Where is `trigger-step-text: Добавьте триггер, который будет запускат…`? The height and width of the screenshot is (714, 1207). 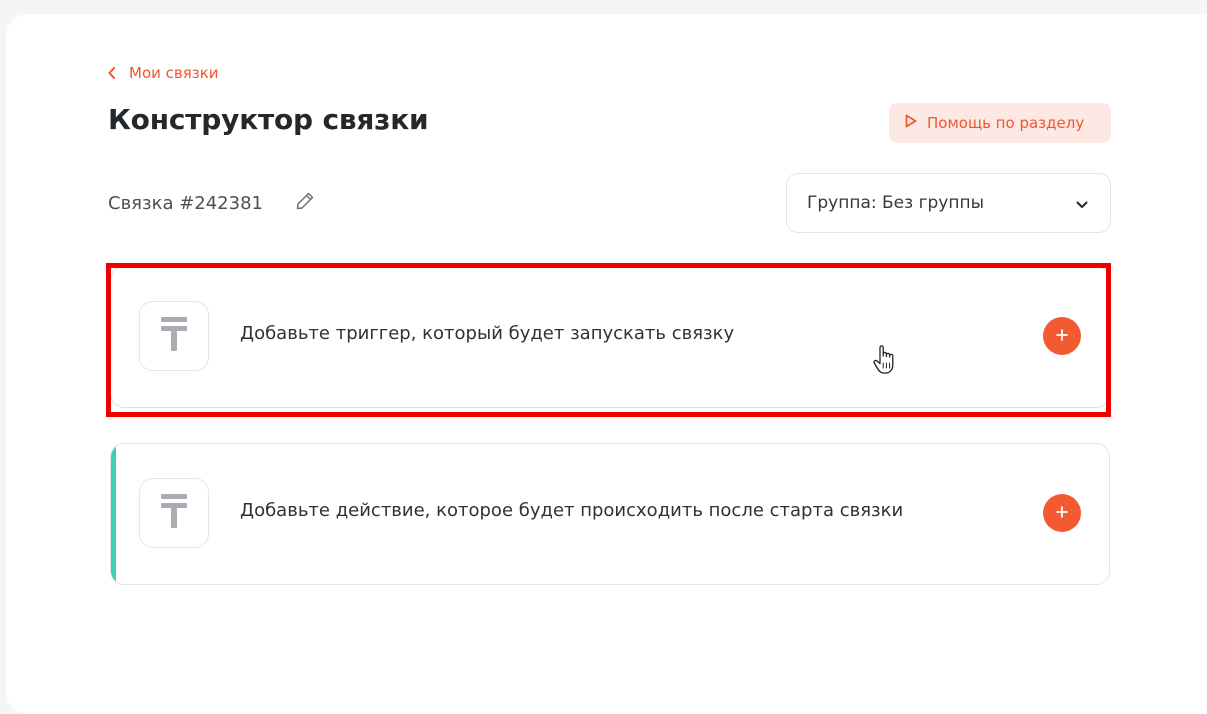 trigger-step-text: Добавьте триггер, который будет запускат… is located at coordinates (487, 333).